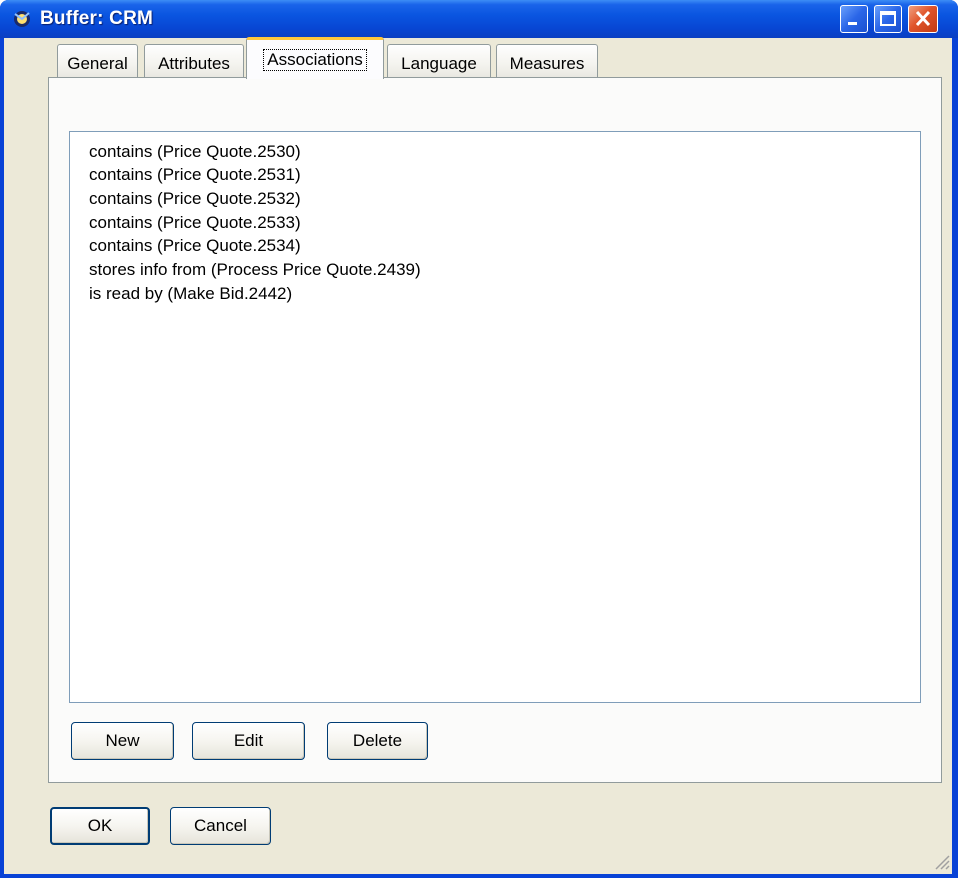  What do you see at coordinates (195, 223) in the screenshot?
I see `list-item: contains (Price Quote.2533)` at bounding box center [195, 223].